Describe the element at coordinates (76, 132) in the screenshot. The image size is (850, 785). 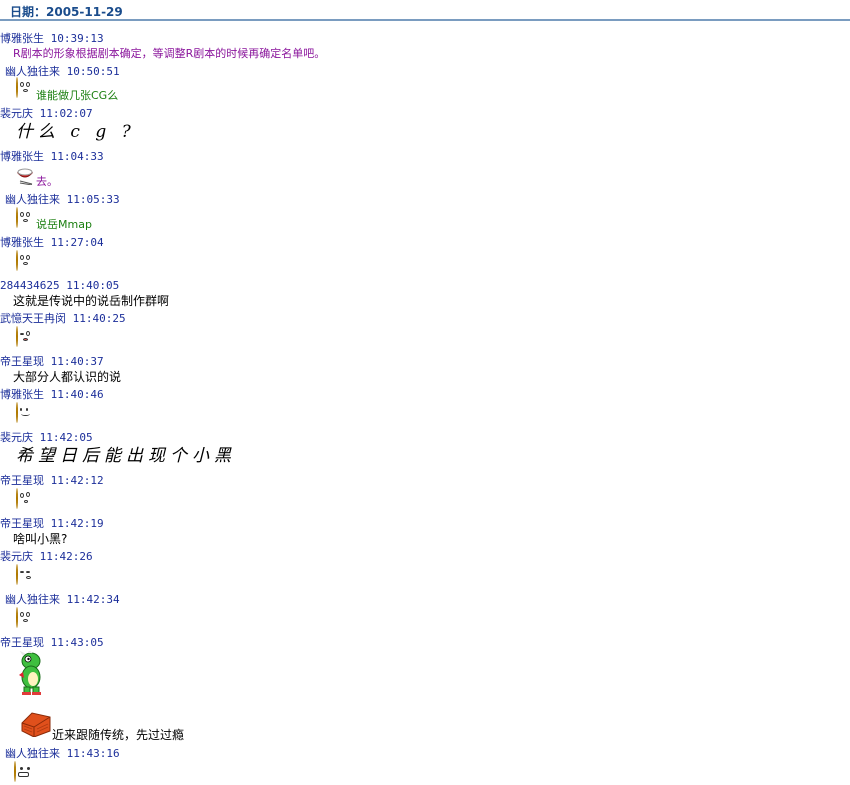
I see `message-text: 什么 c g ?` at that location.